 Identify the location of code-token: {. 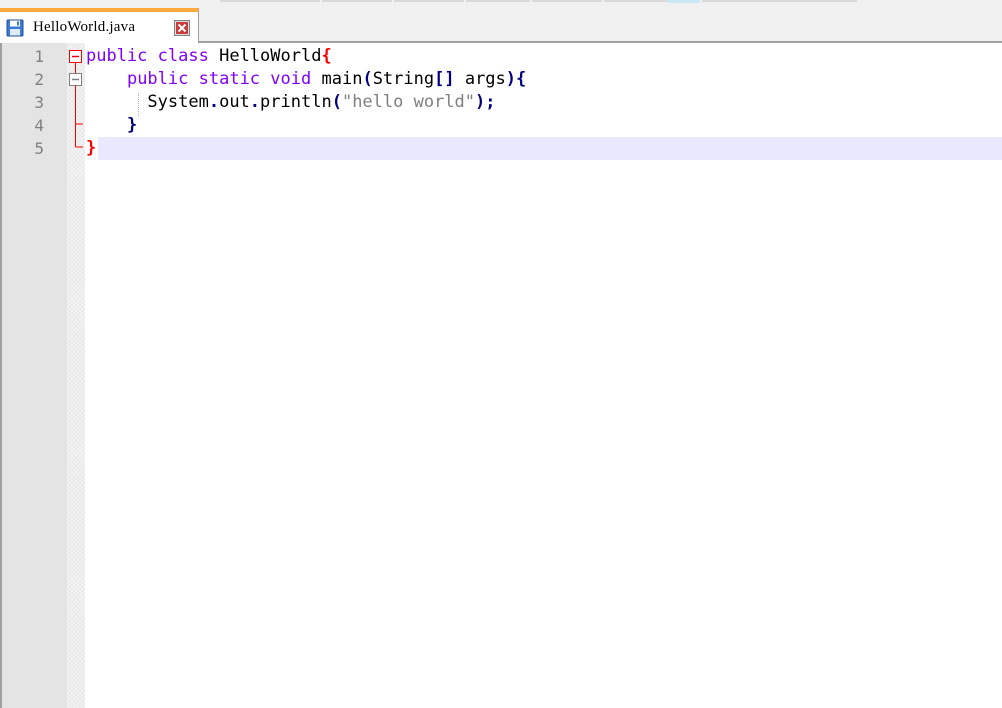
(326, 56).